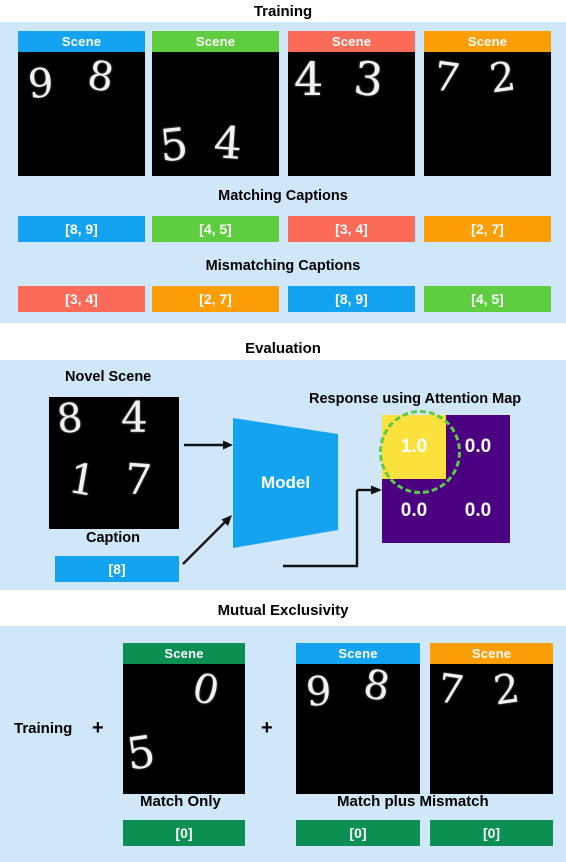 The height and width of the screenshot is (862, 566). What do you see at coordinates (184, 729) in the screenshot?
I see `scene-image: 5 0` at bounding box center [184, 729].